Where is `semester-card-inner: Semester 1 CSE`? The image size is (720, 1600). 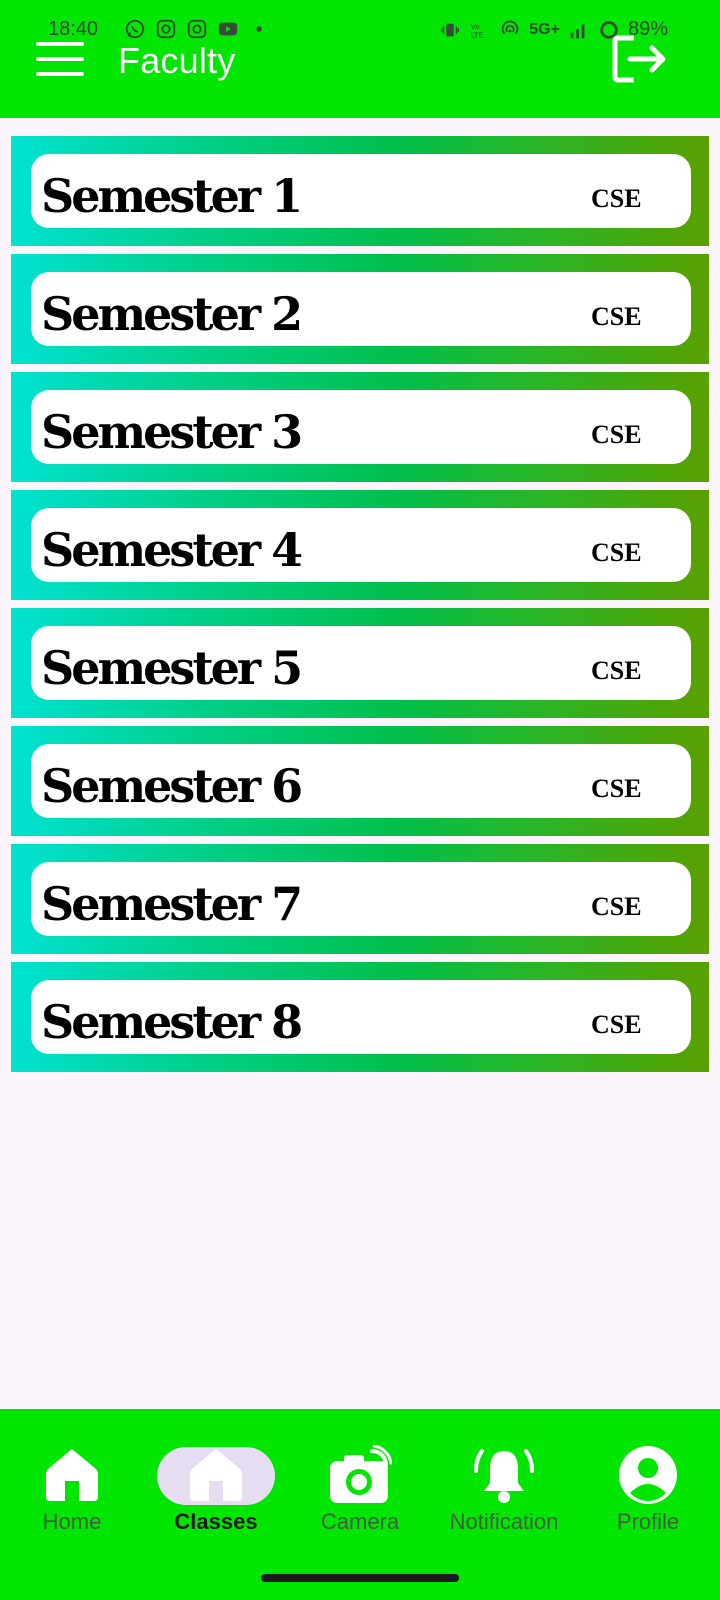 semester-card-inner: Semester 1 CSE is located at coordinates (361, 191).